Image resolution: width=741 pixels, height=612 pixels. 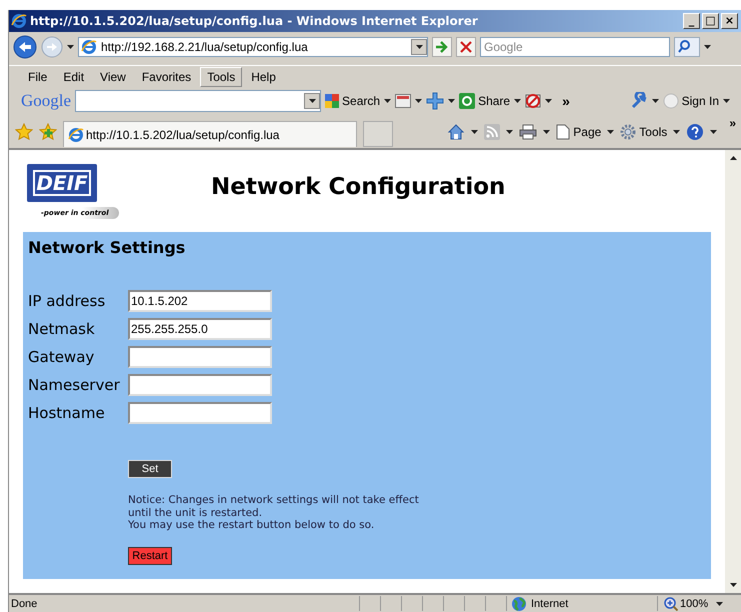 I want to click on input-field: 255.255.255.0, so click(x=200, y=329).